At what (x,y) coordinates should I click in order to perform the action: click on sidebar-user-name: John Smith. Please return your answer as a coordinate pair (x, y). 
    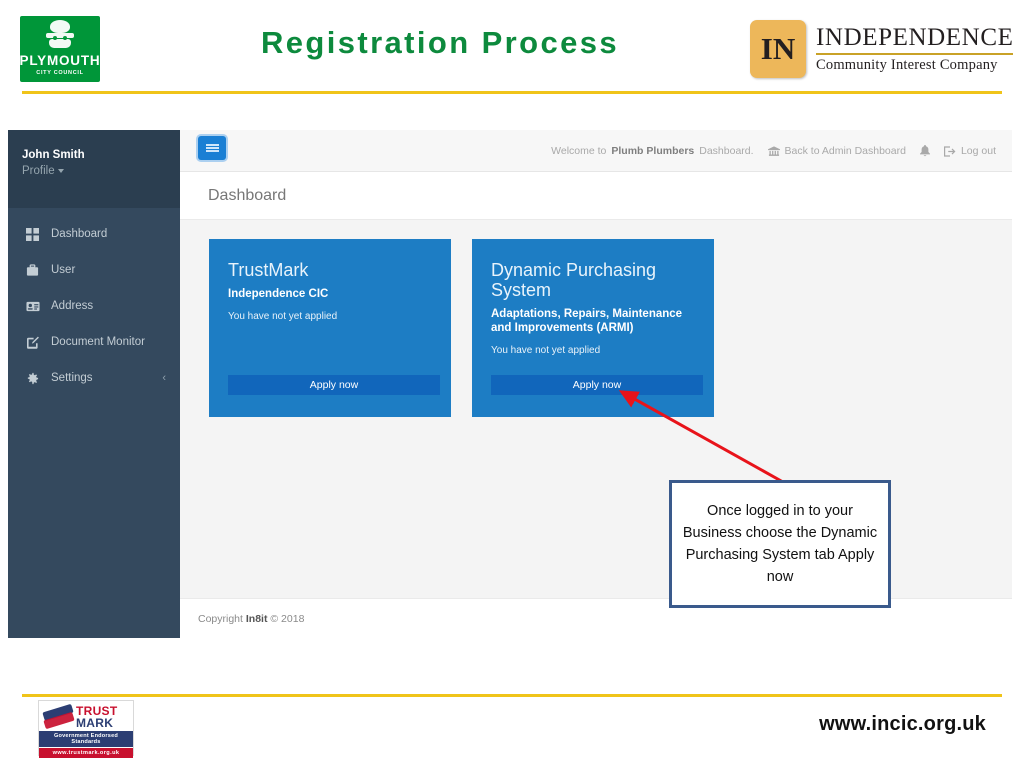
    Looking at the image, I should click on (53, 155).